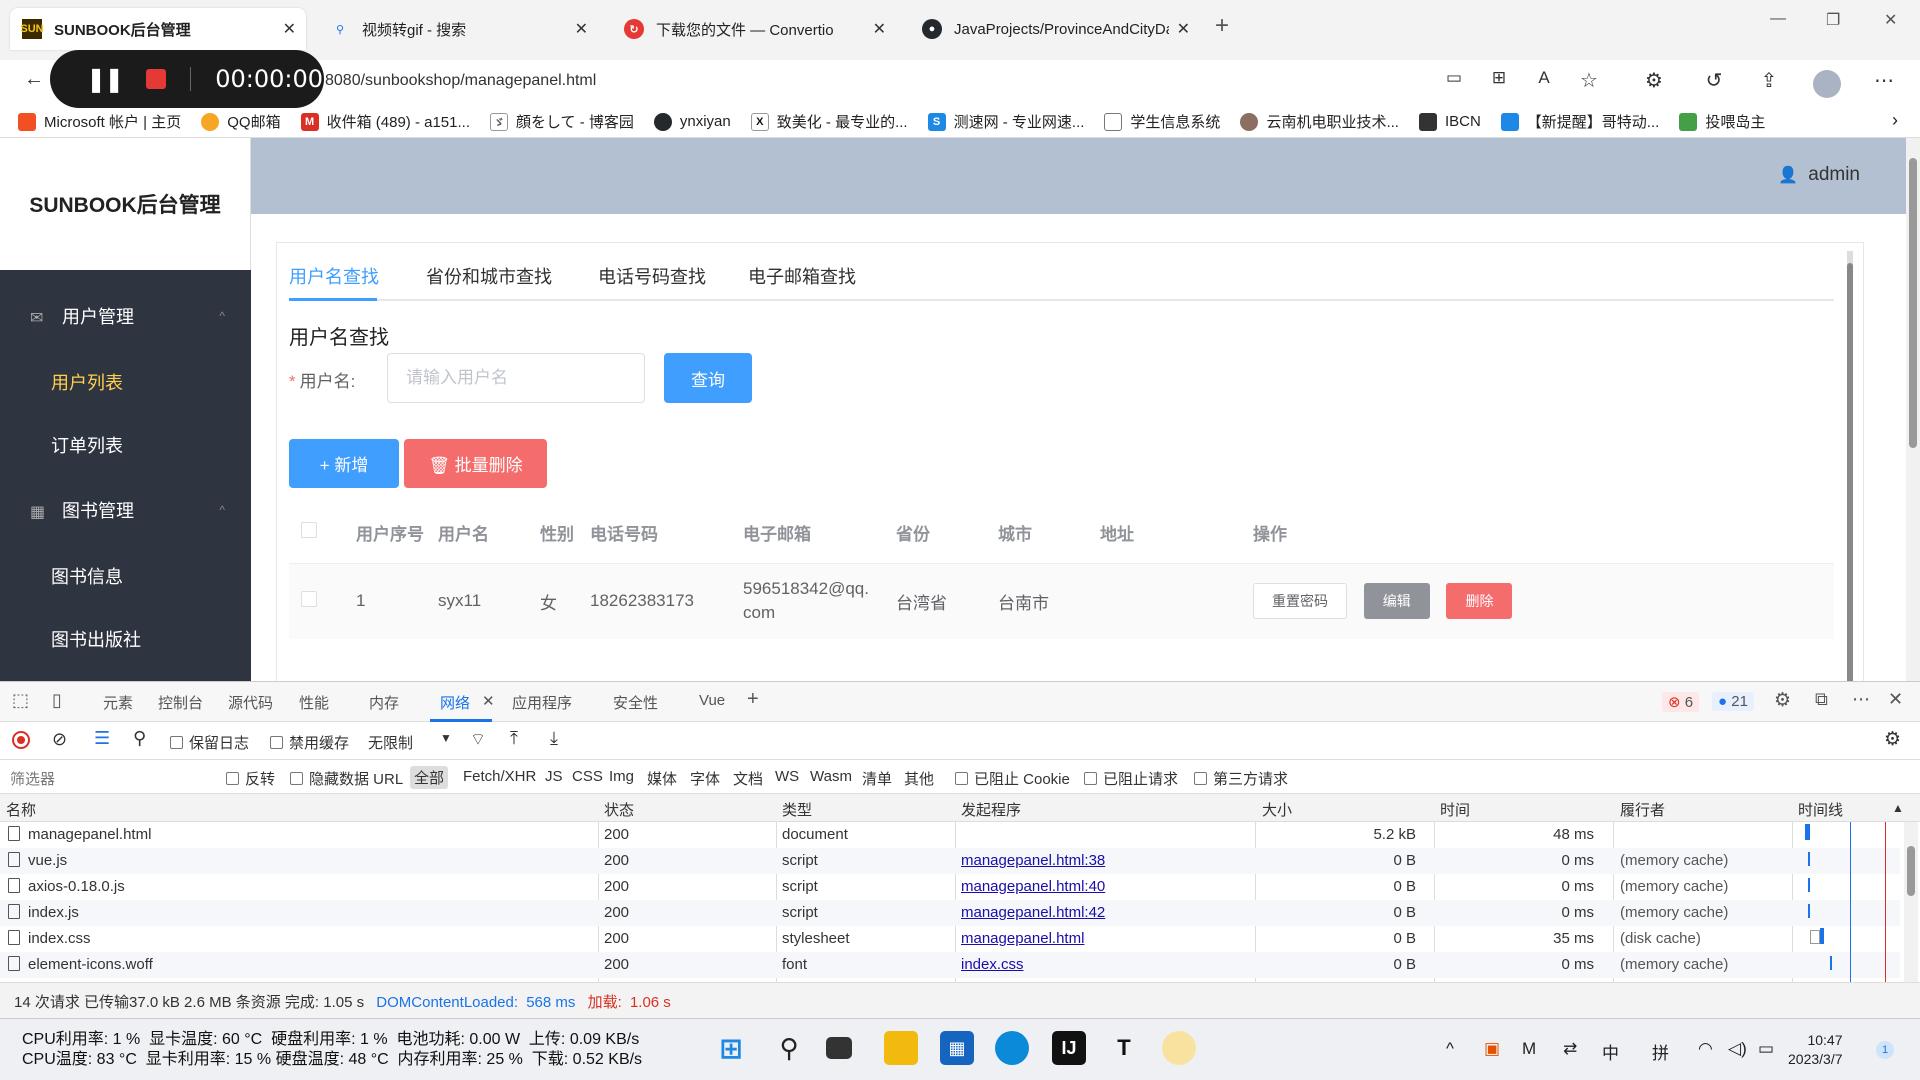 This screenshot has width=1920, height=1080. Describe the element at coordinates (1499, 78) in the screenshot. I see `qr-code-icon: ⊞` at that location.